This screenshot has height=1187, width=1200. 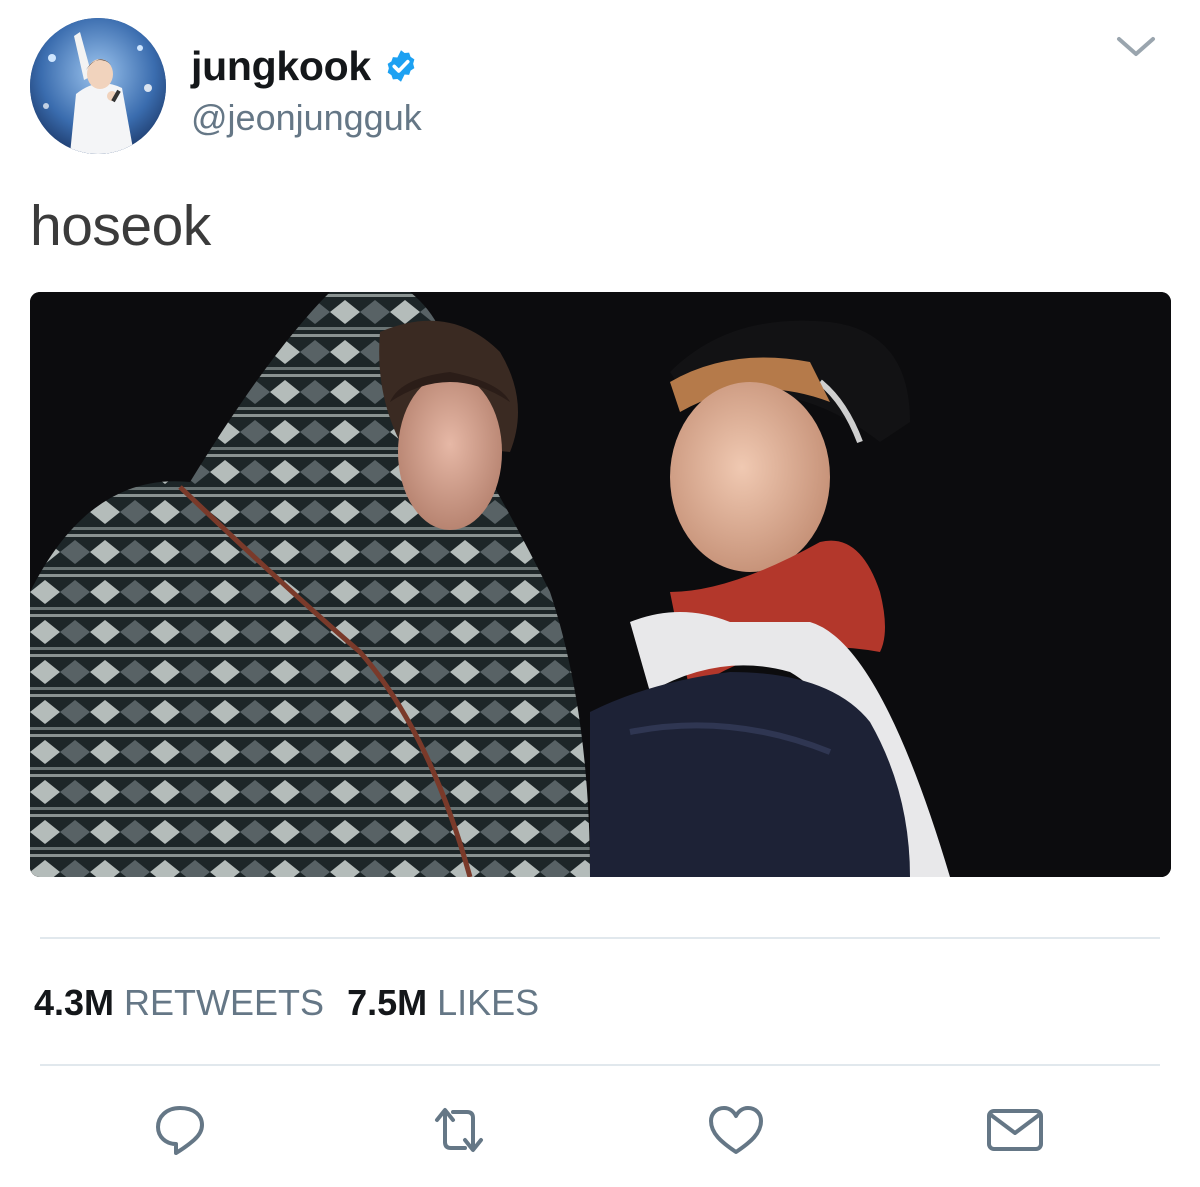 I want to click on like-icon, so click(x=736, y=1130).